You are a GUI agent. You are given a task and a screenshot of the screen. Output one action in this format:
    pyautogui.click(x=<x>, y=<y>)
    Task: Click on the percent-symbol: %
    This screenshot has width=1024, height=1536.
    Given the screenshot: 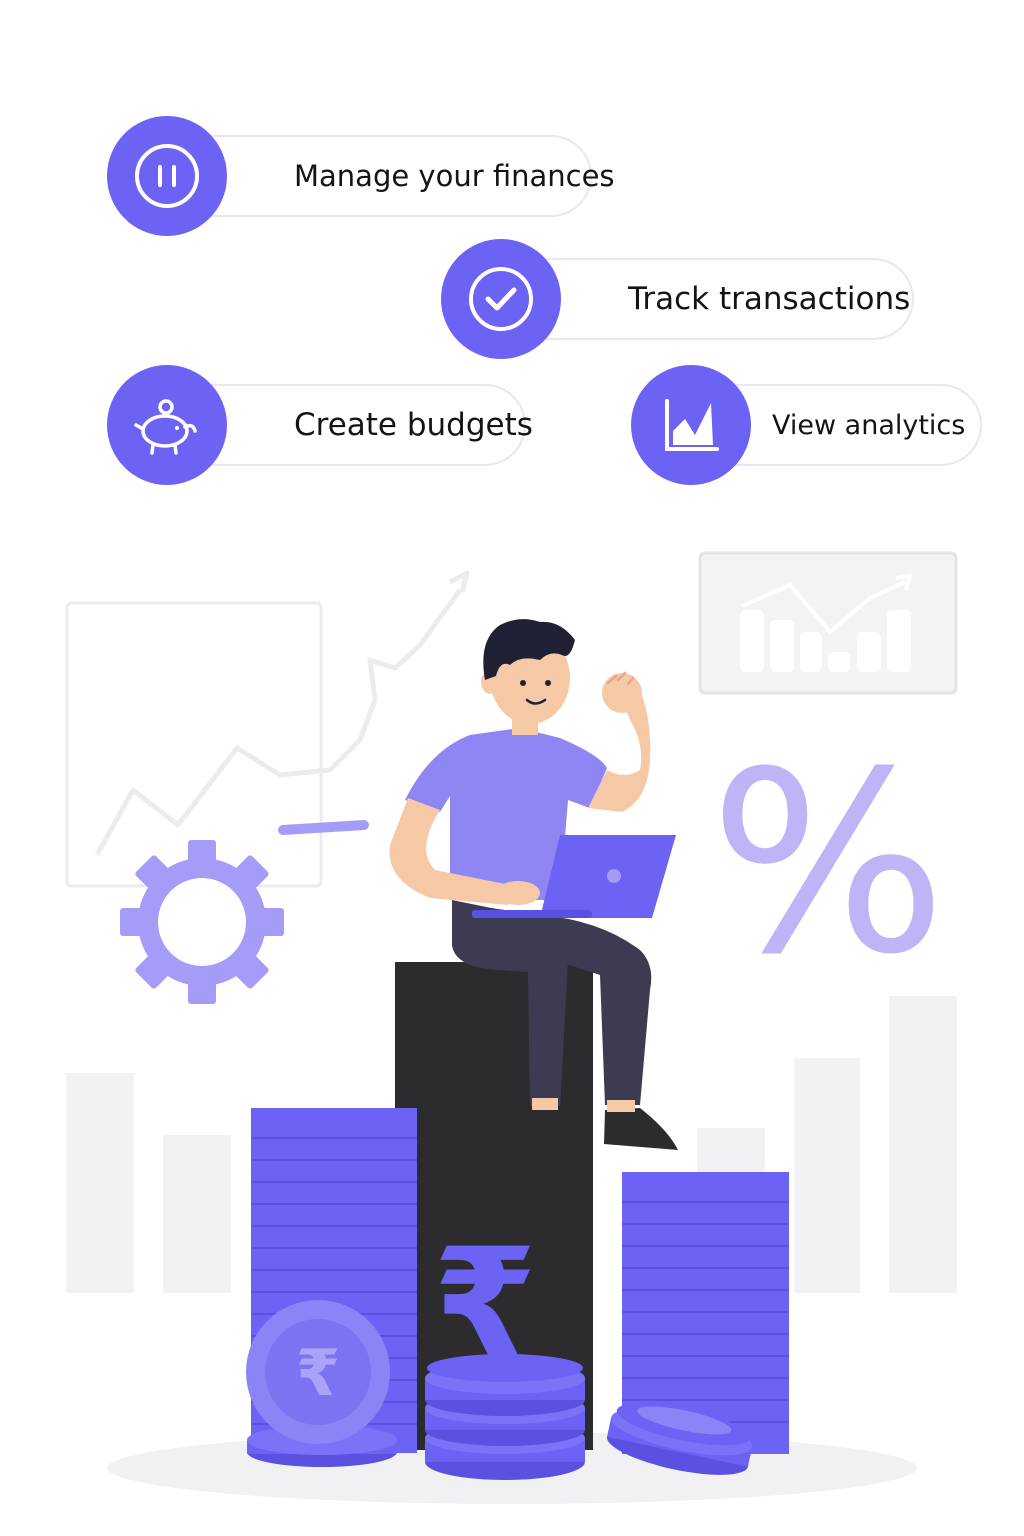 What is the action you would take?
    pyautogui.click(x=828, y=863)
    